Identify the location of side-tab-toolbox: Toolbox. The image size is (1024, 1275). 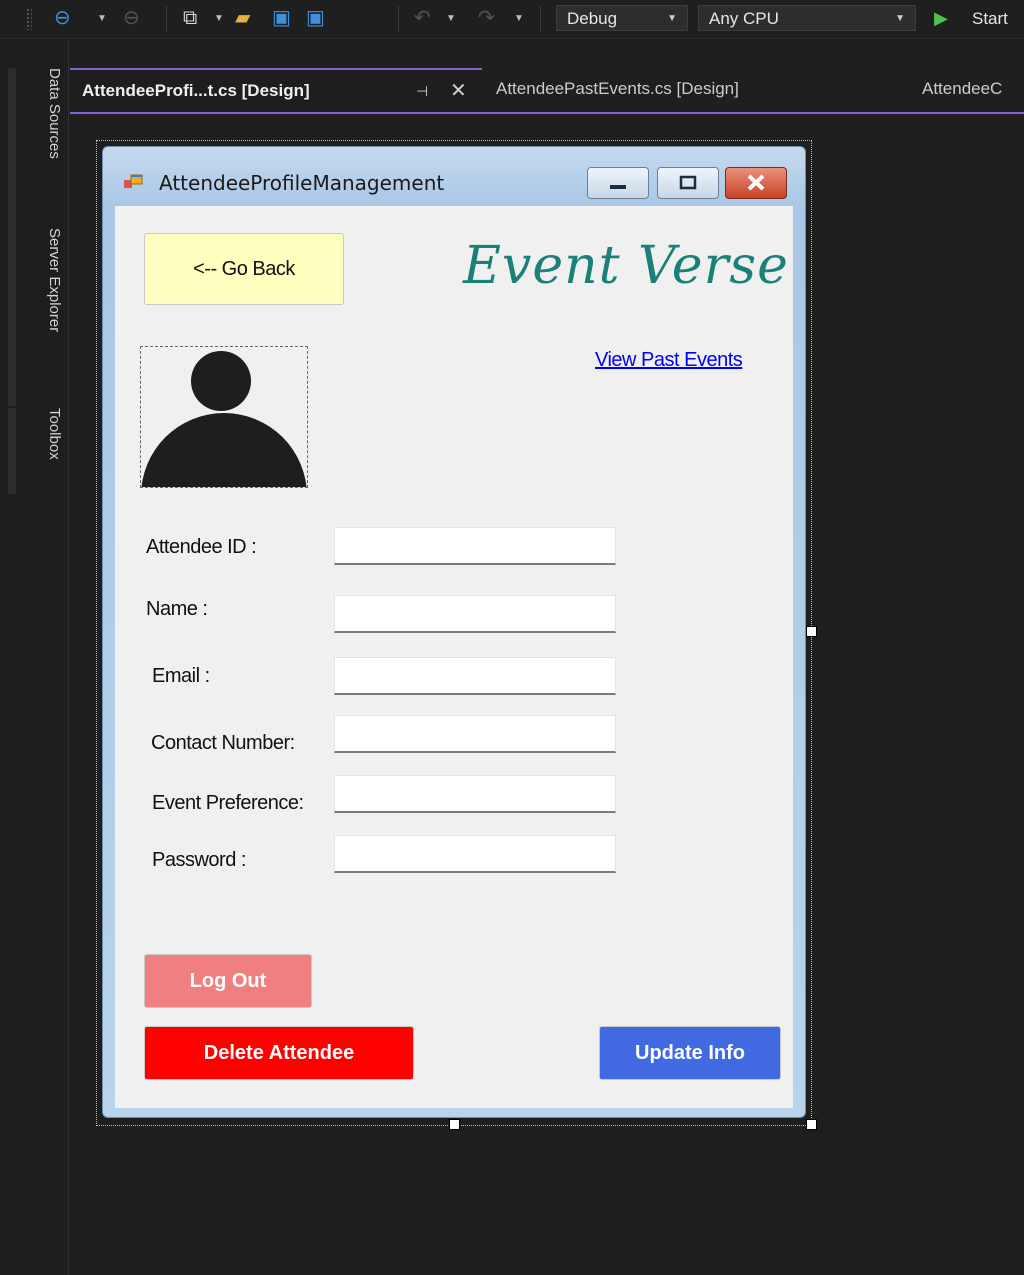
(54, 434).